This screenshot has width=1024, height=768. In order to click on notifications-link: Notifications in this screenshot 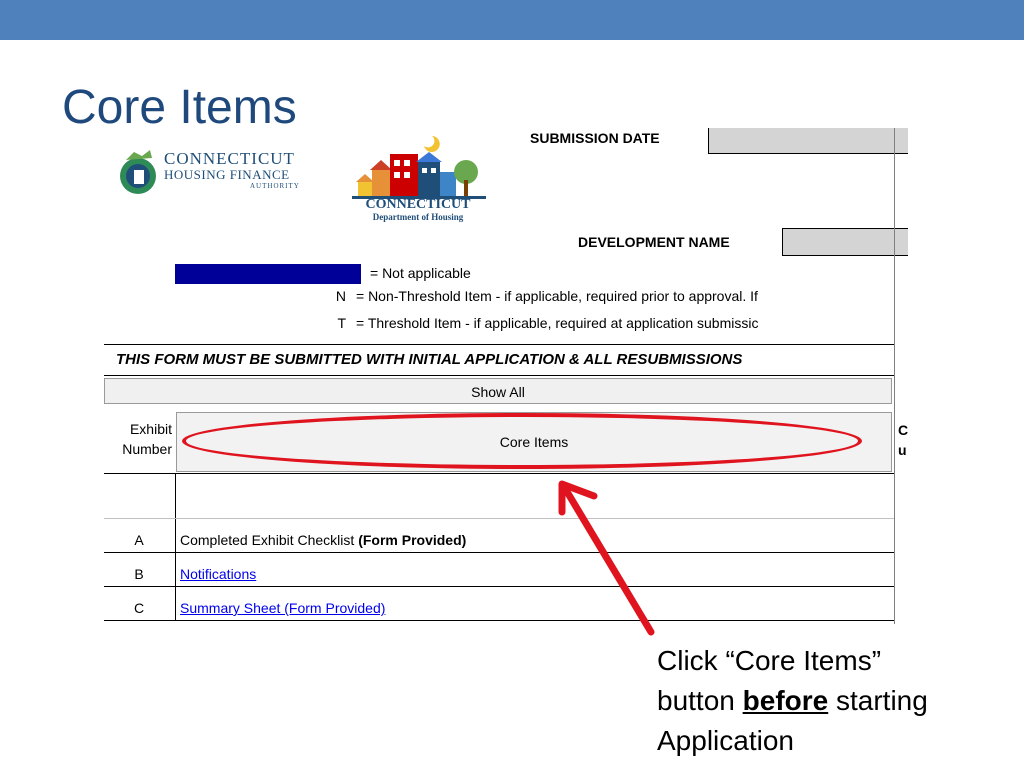, I will do `click(218, 574)`.